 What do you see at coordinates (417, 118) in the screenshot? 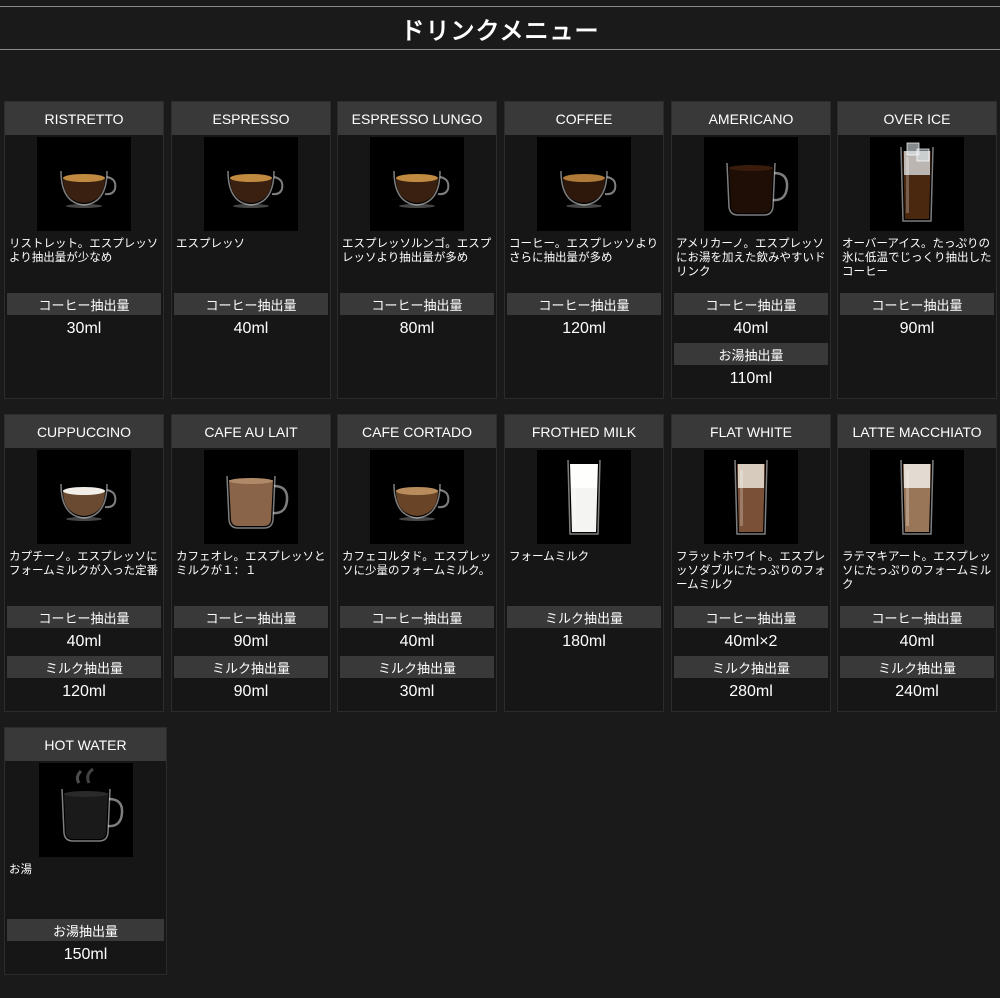
I see `drink-name: ESPRESSO LUNGO` at bounding box center [417, 118].